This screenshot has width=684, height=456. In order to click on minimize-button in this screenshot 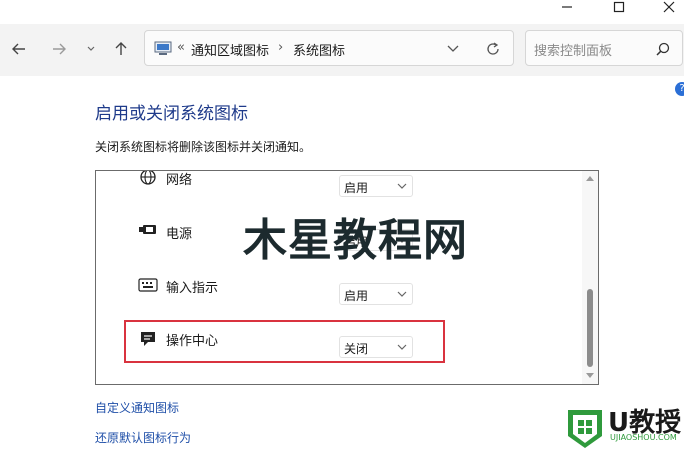, I will do `click(567, 7)`.